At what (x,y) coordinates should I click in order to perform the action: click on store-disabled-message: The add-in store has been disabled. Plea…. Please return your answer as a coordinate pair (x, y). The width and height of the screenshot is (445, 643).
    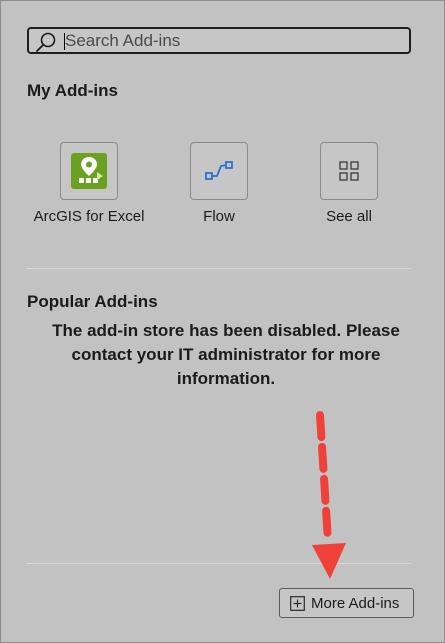
    Looking at the image, I should click on (226, 354).